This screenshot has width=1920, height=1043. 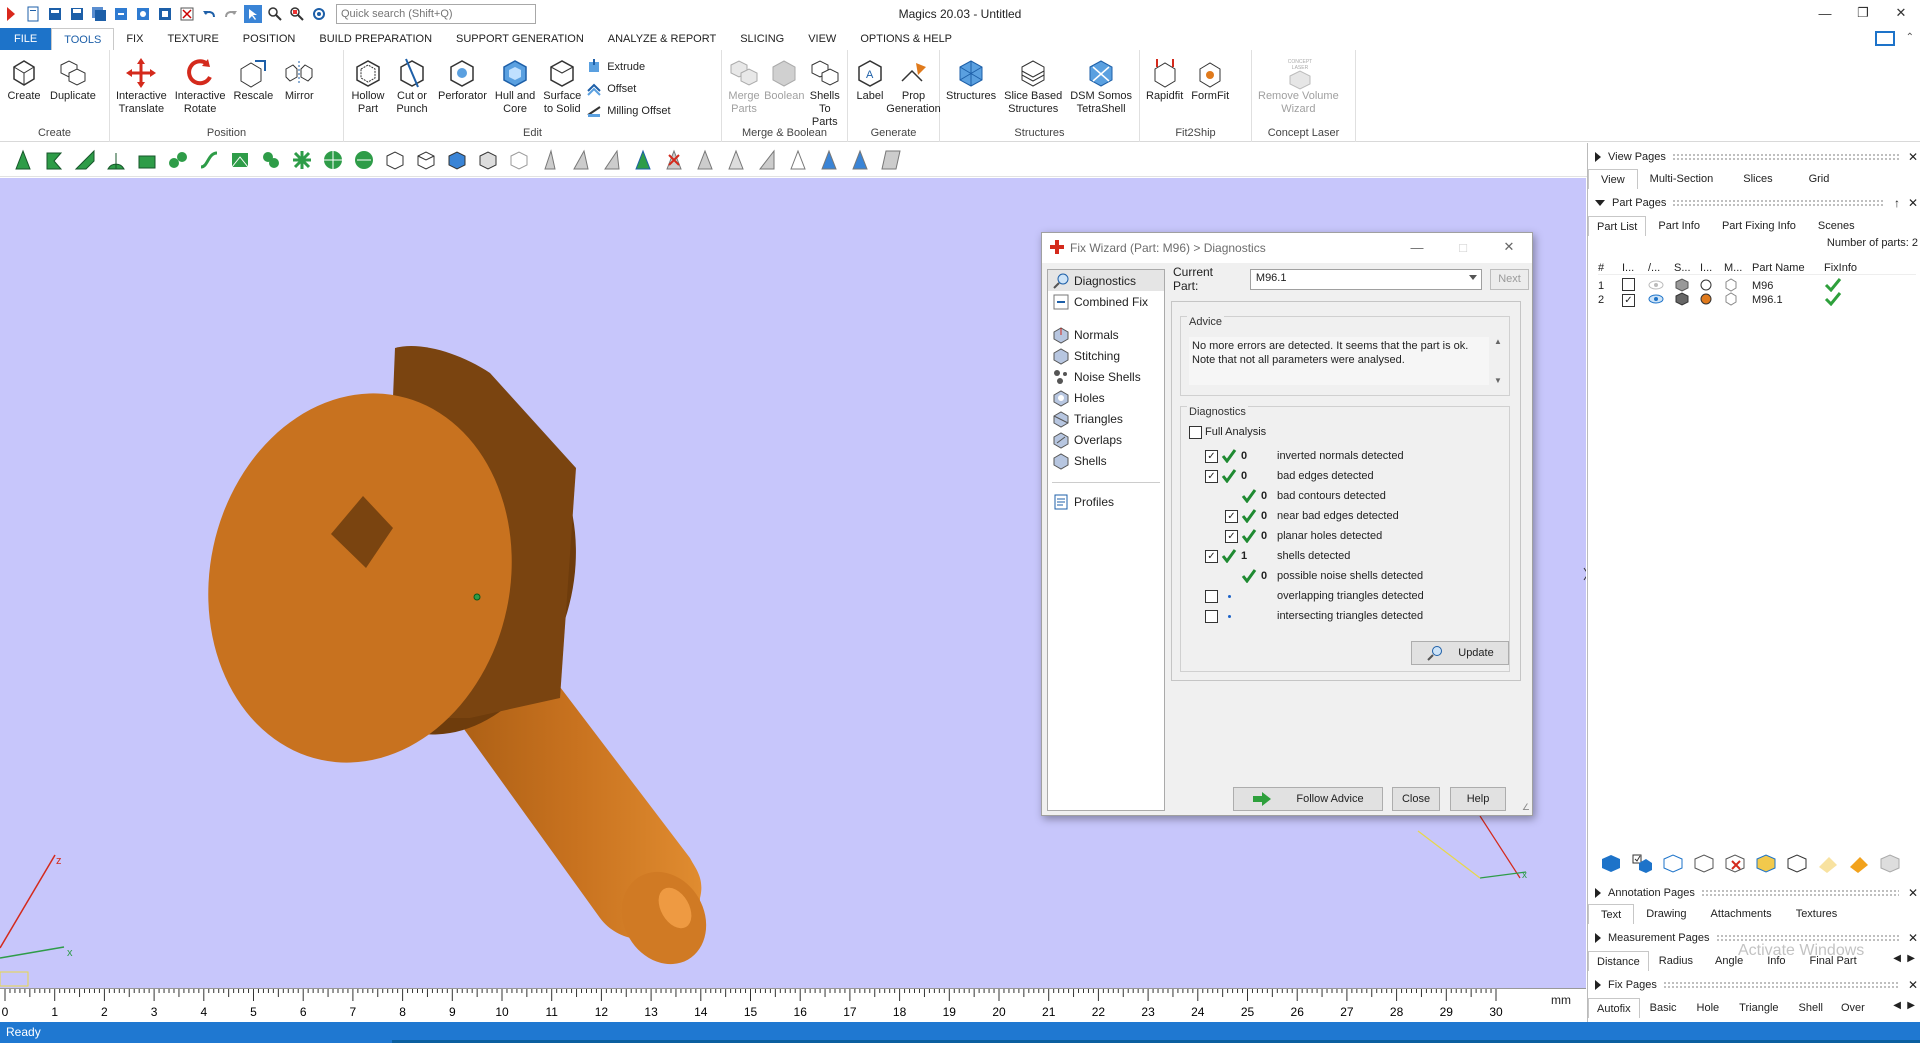 What do you see at coordinates (1819, 179) in the screenshot?
I see `tab-grid: Grid` at bounding box center [1819, 179].